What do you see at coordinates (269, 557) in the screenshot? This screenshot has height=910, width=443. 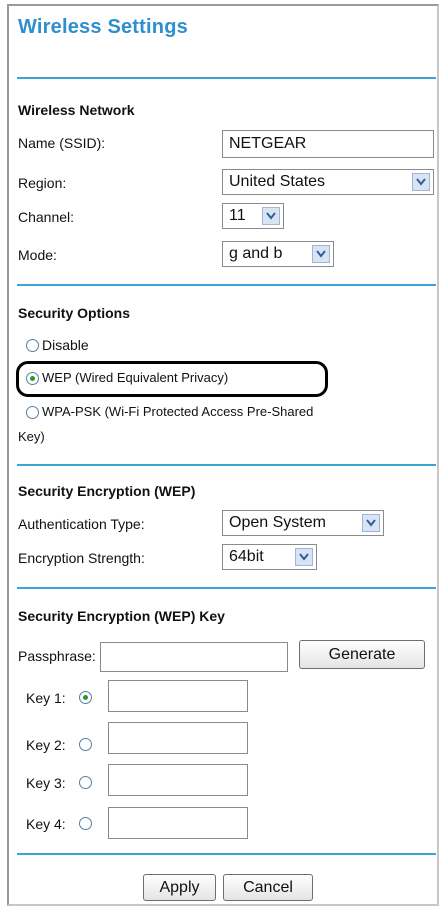 I see `encryption-strength-select: 64bit` at bounding box center [269, 557].